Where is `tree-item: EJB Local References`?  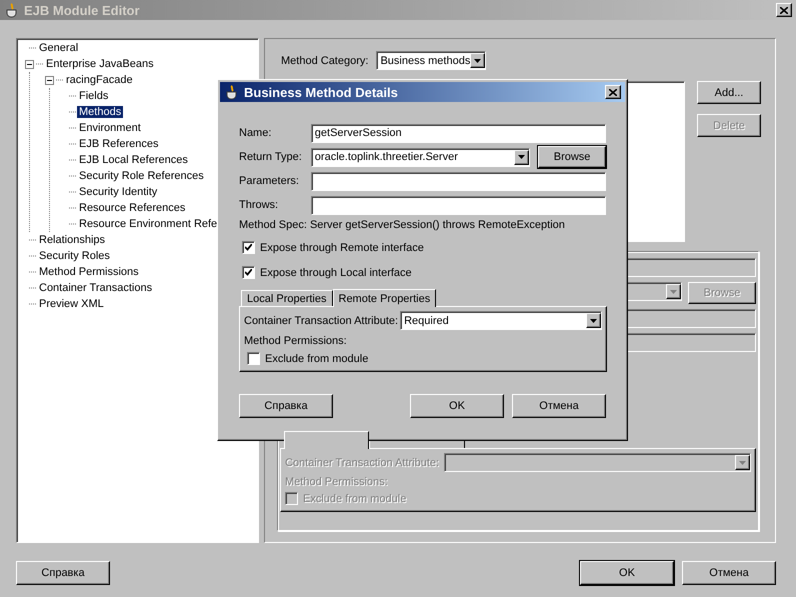
tree-item: EJB Local References is located at coordinates (133, 160).